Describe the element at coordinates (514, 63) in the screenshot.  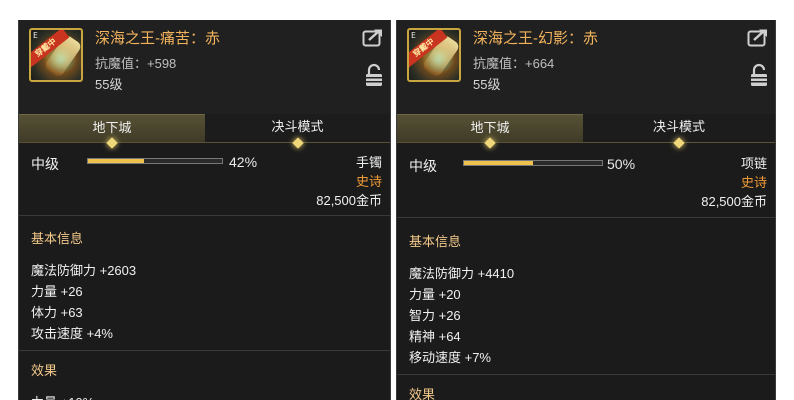
I see `resist-value: 抗魔值：+664` at that location.